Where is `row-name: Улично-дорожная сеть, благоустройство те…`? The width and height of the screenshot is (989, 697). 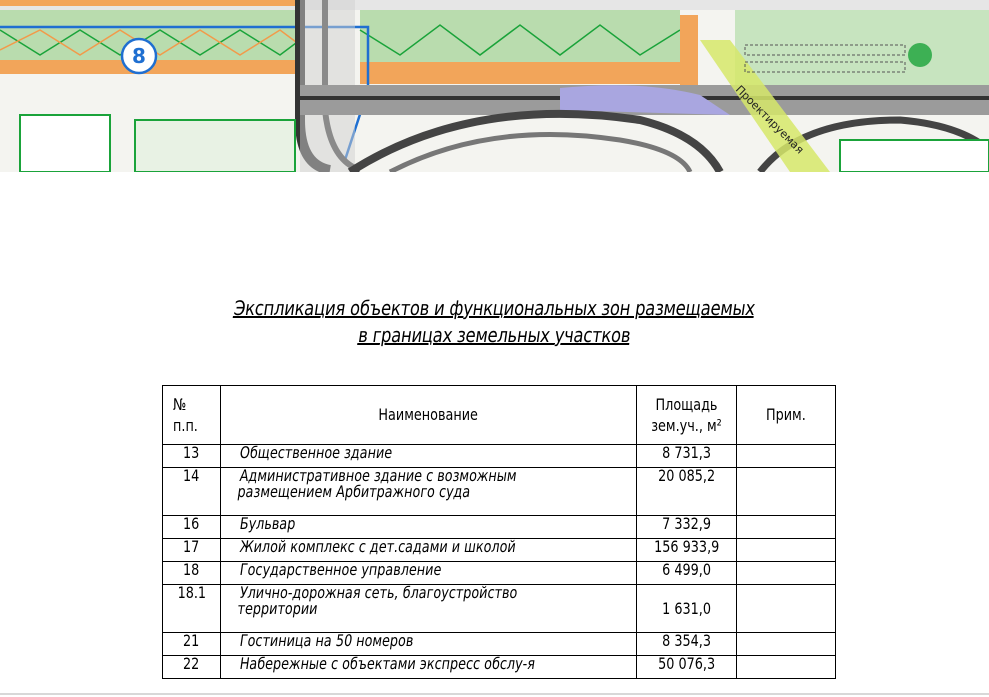
row-name: Улично-дорожная сеть, благоустройство те… is located at coordinates (377, 600).